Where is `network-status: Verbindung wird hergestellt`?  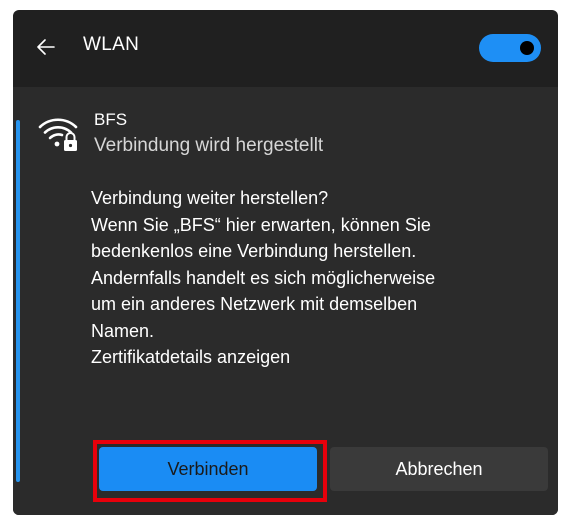 network-status: Verbindung wird hergestellt is located at coordinates (209, 145).